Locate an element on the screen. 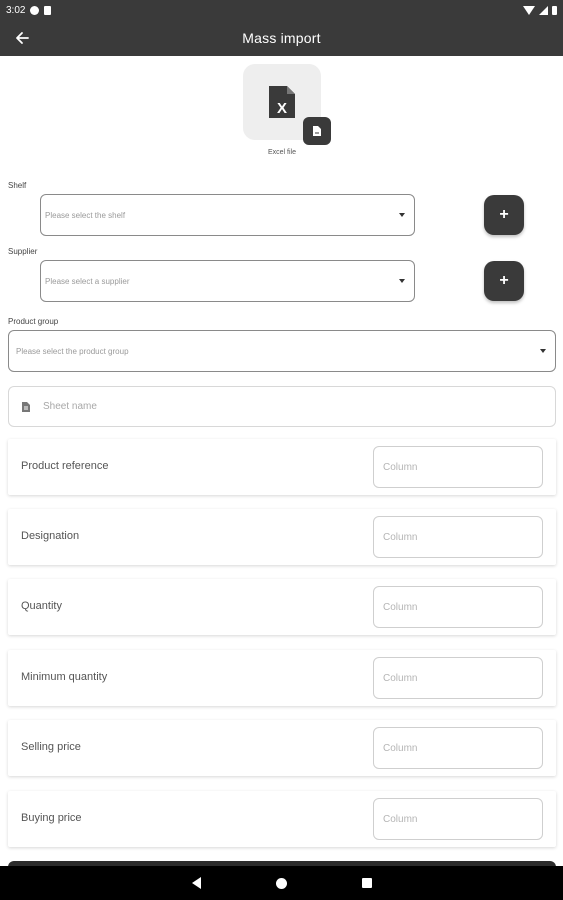  file-label: Excel file is located at coordinates (281, 152).